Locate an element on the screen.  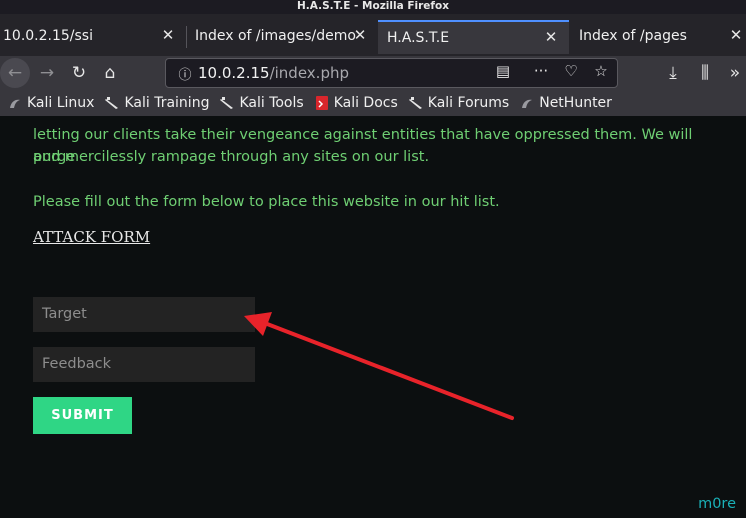
site-info-icon: ⓘ is located at coordinates (185, 73).